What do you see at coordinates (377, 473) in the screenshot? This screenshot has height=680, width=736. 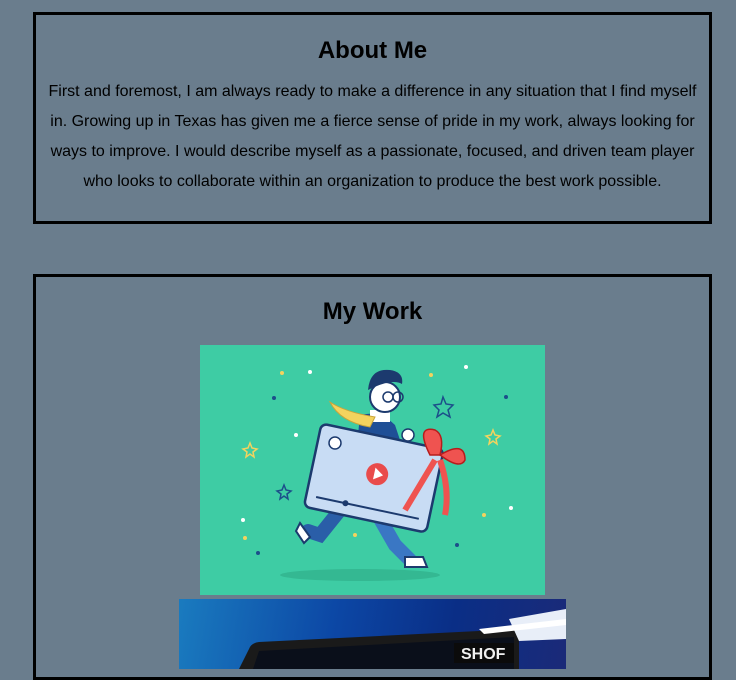 I see `video-gift-illustration-icon` at bounding box center [377, 473].